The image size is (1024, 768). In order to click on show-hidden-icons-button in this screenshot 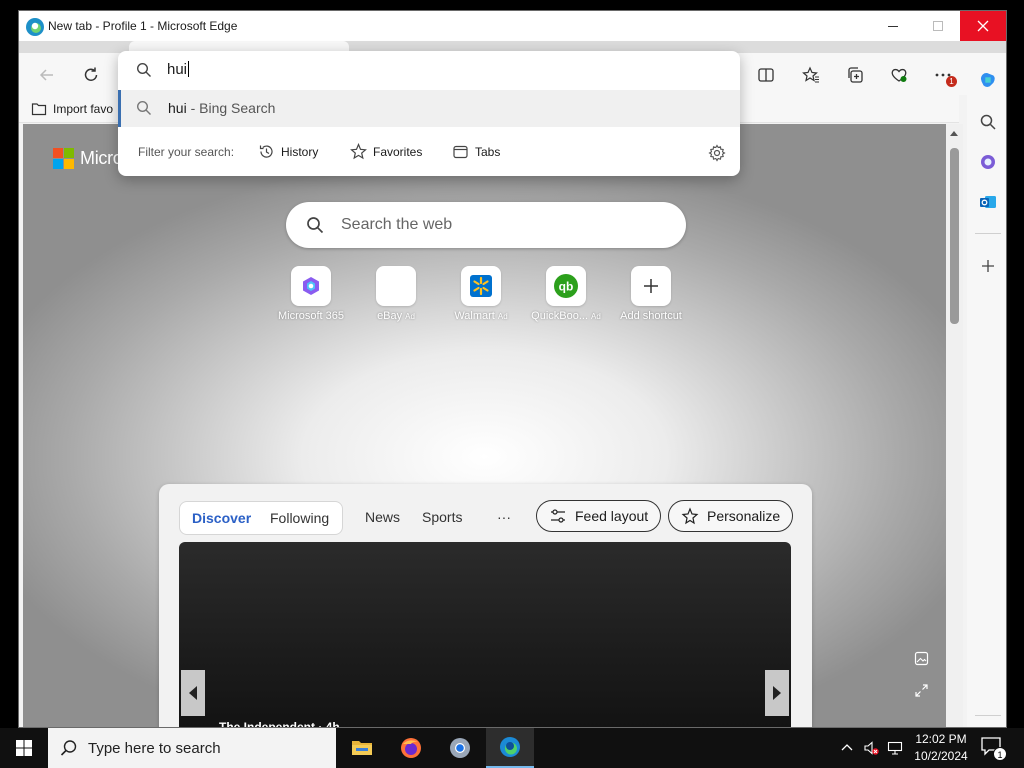, I will do `click(847, 748)`.